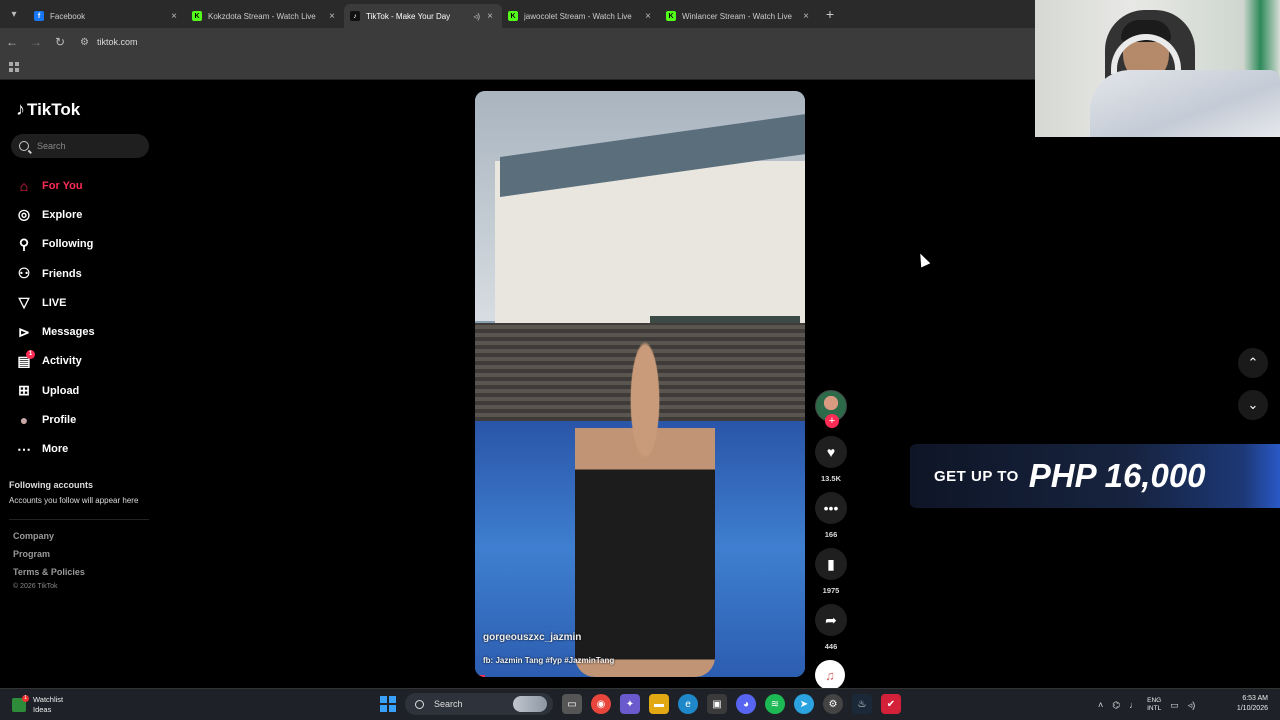  Describe the element at coordinates (14, 67) in the screenshot. I see `apps-grid-icon` at that location.